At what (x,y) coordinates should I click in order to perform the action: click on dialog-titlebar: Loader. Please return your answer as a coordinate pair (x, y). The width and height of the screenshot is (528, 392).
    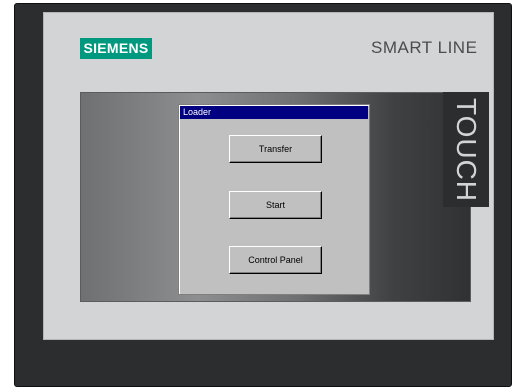
    Looking at the image, I should click on (274, 112).